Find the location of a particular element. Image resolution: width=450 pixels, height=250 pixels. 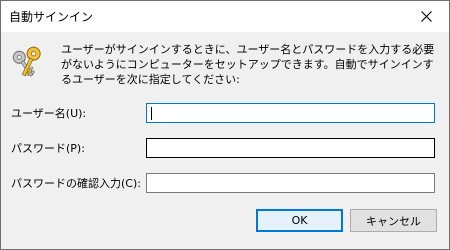

confirm-password-label: パスワードの確認入力(C): is located at coordinates (76, 183).